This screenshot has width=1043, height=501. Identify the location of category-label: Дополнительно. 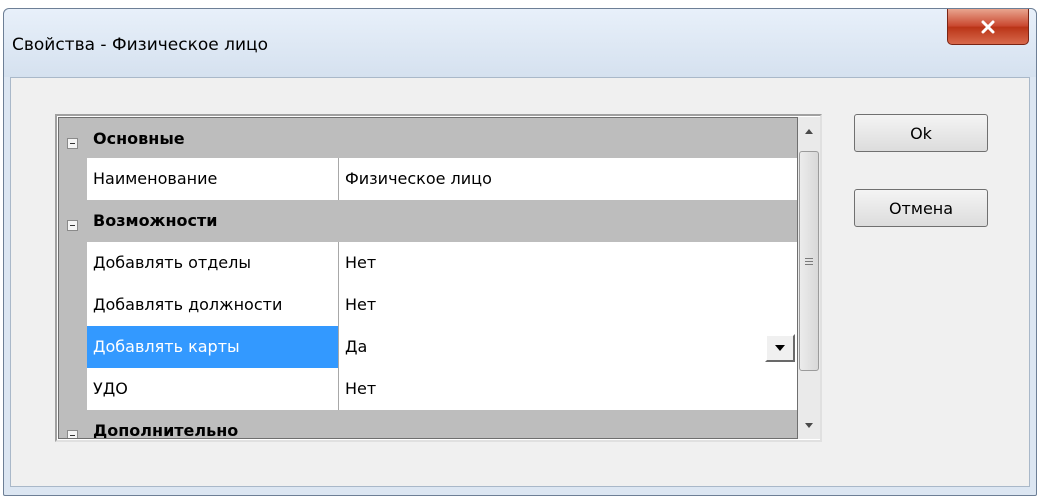
(166, 430).